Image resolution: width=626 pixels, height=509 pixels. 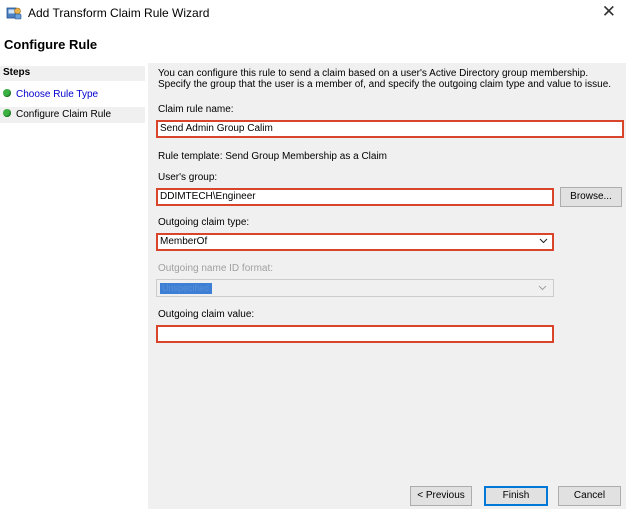 I want to click on step-configure-claim-rule: Configure Claim Rule, so click(x=72, y=115).